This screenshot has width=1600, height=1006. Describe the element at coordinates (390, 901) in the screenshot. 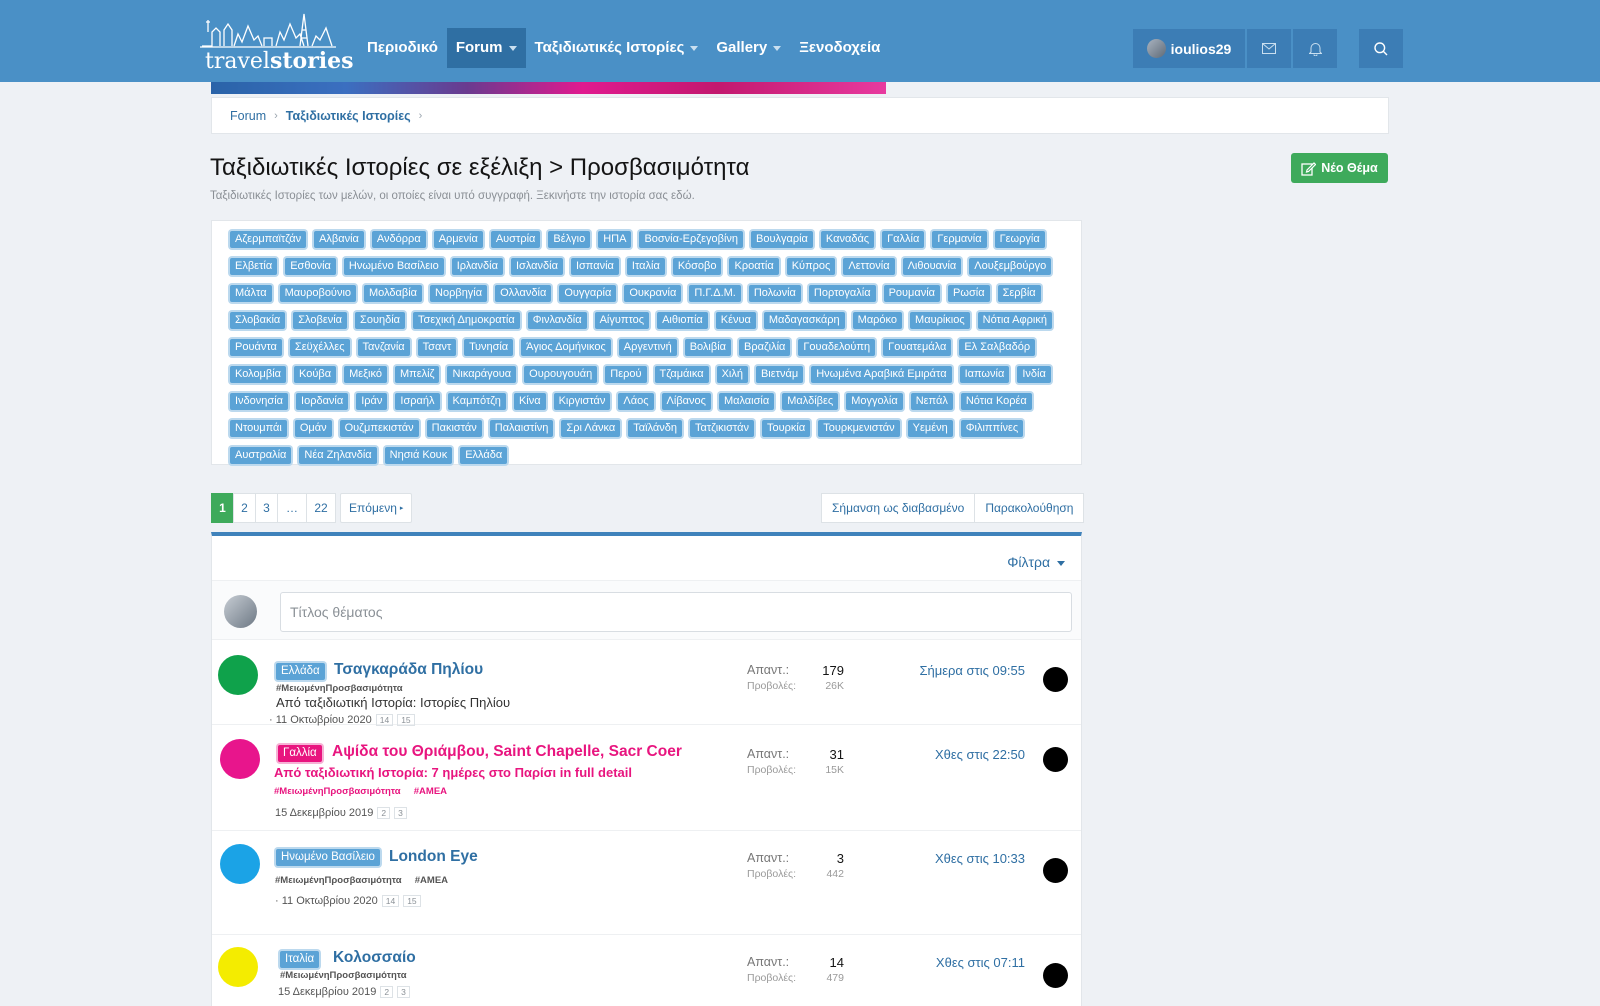

I see `thread-page-link: 14` at that location.